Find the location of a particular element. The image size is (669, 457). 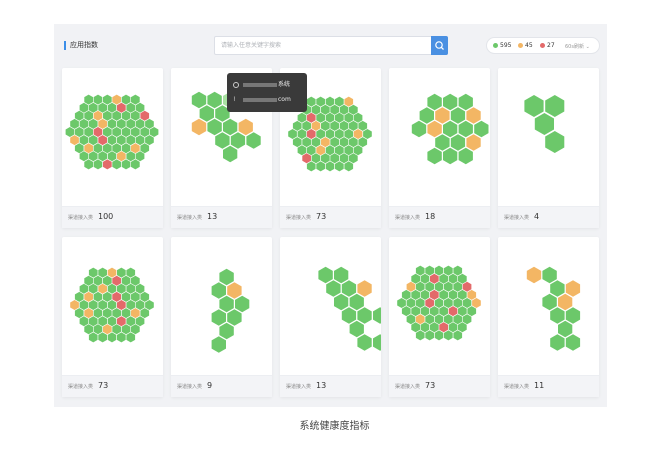

search-button is located at coordinates (439, 45).